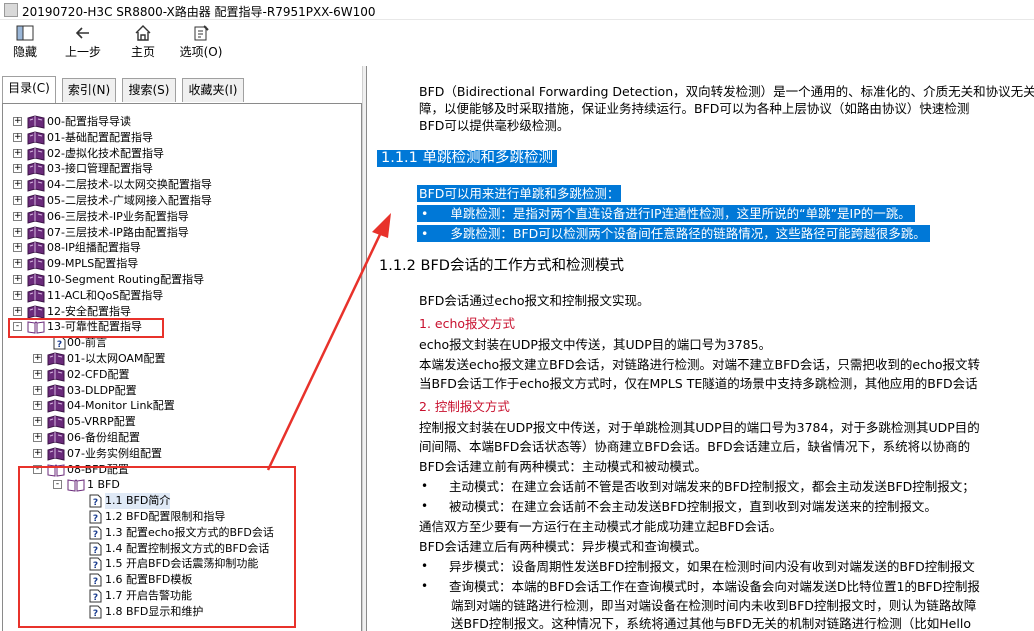 The image size is (1034, 631). I want to click on options-button: 选项(O), so click(201, 44).